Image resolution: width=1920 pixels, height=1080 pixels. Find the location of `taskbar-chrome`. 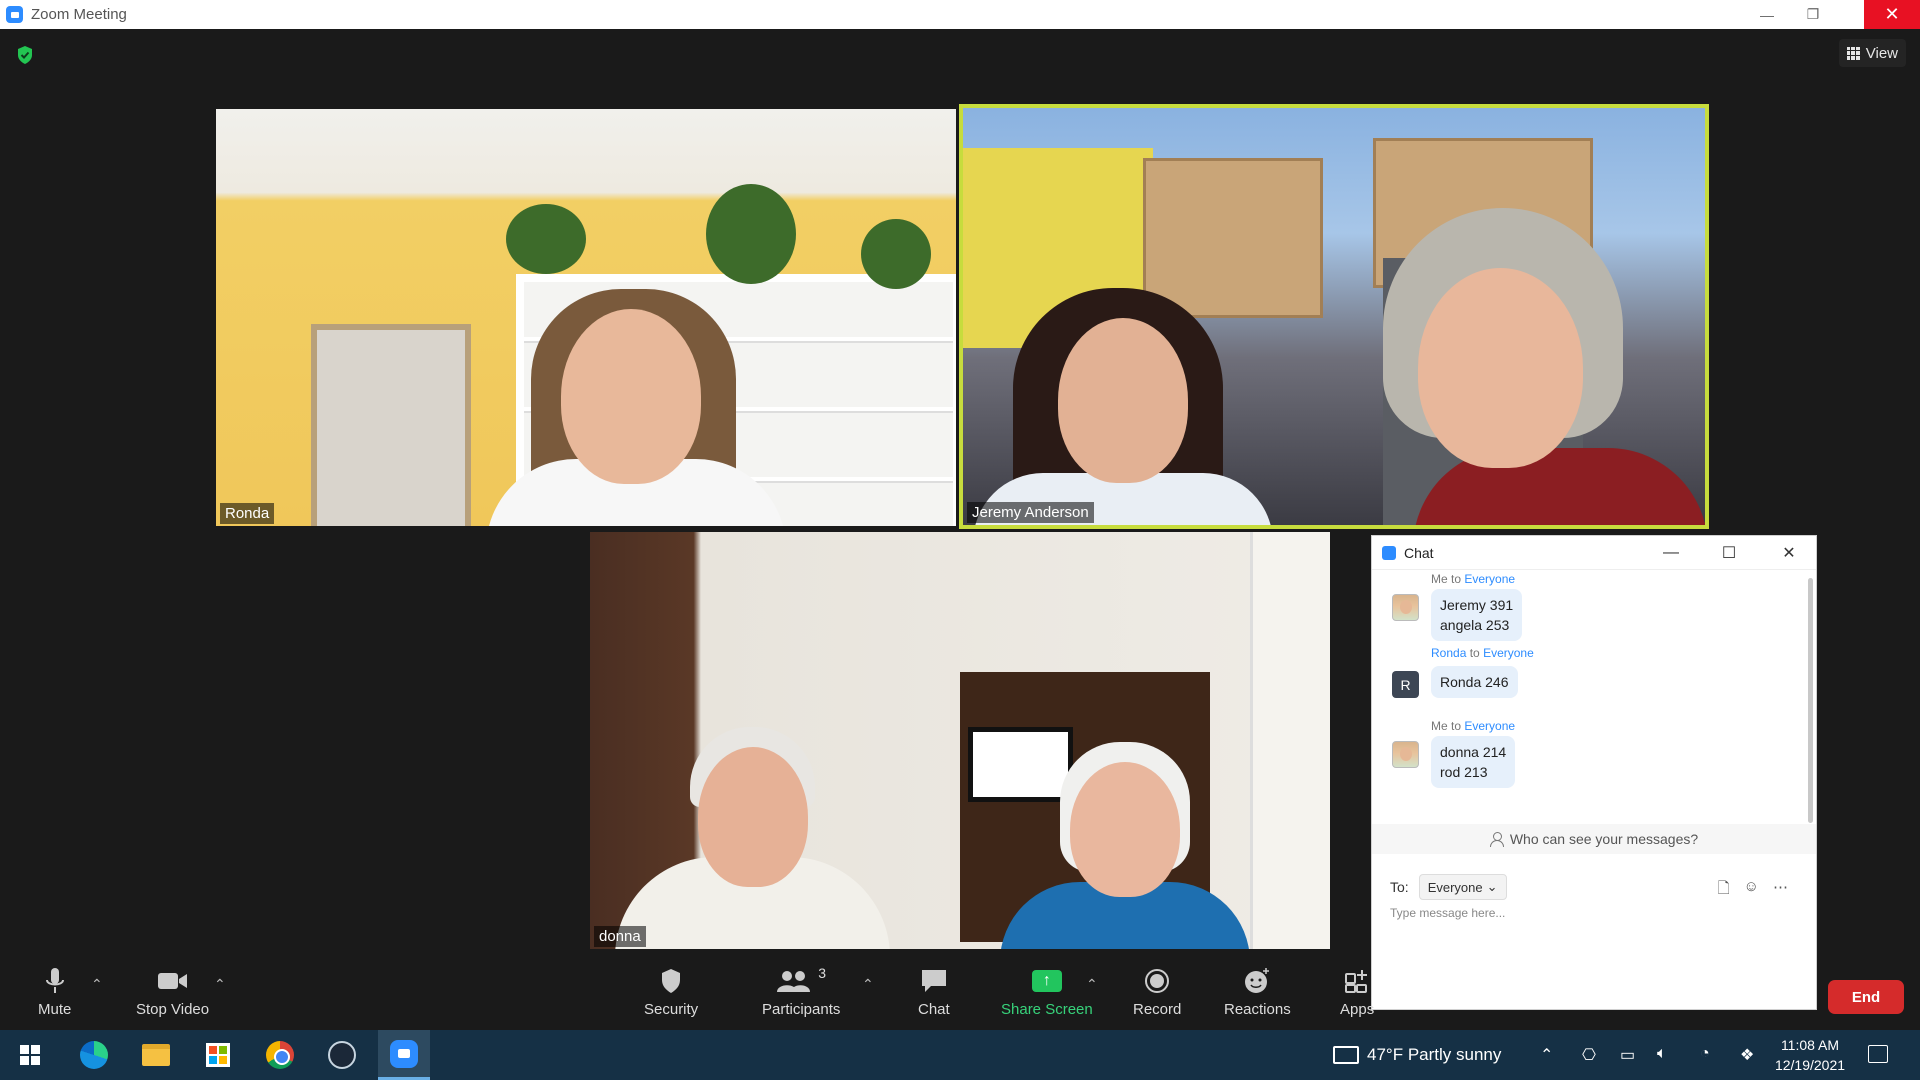

taskbar-chrome is located at coordinates (280, 1055).